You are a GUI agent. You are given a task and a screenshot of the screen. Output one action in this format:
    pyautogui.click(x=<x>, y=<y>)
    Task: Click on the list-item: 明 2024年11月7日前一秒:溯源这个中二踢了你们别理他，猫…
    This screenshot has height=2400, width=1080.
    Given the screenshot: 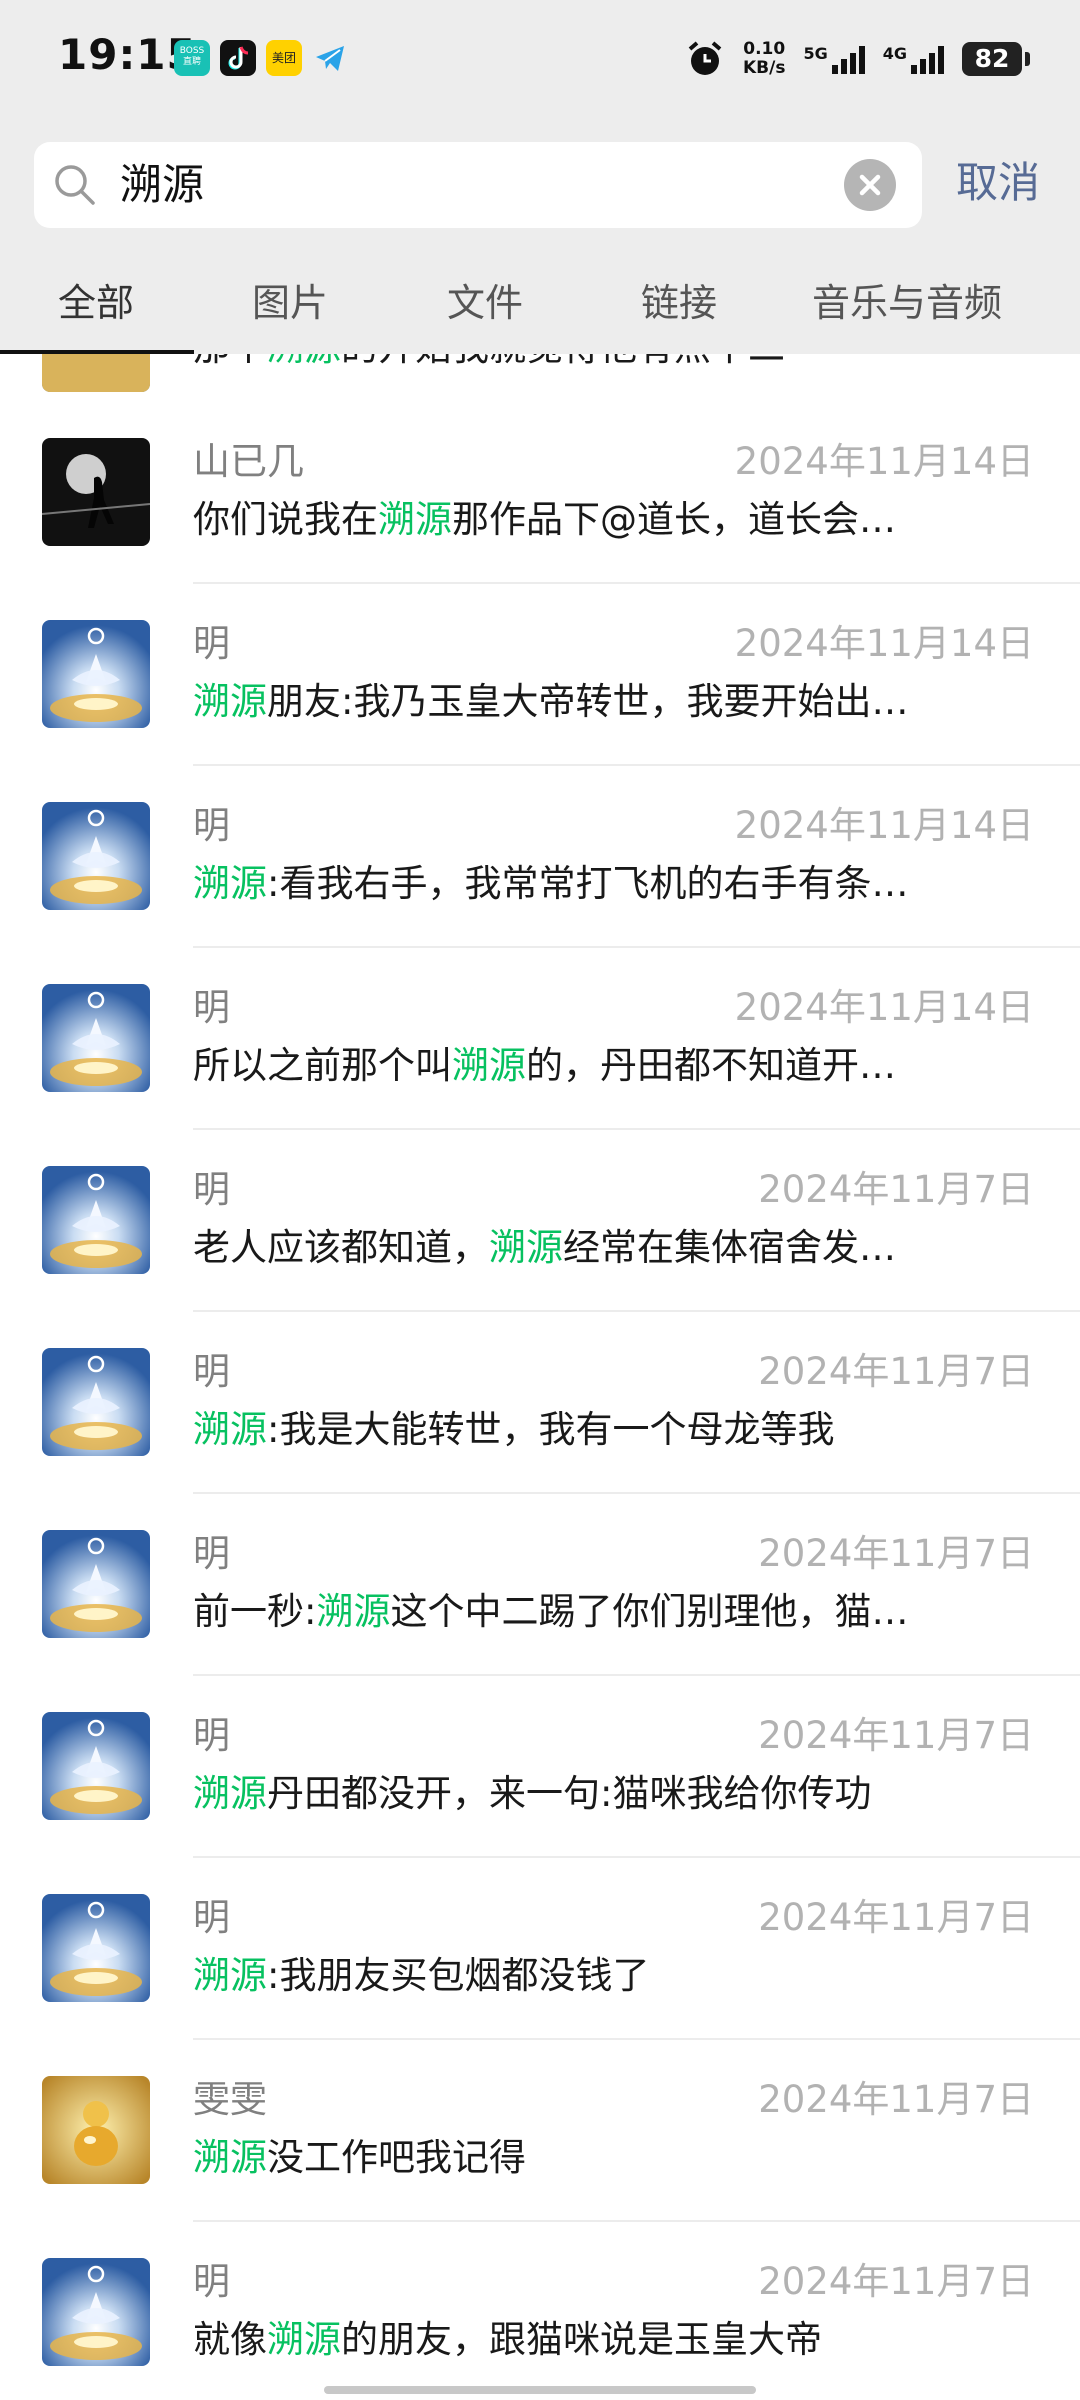 What is the action you would take?
    pyautogui.click(x=540, y=1585)
    